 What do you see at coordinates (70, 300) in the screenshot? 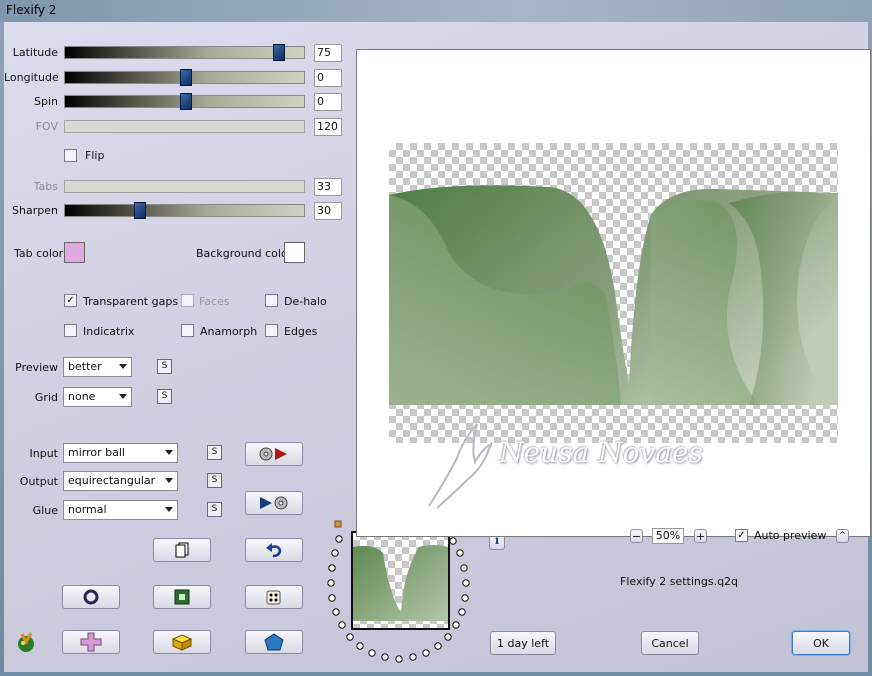
I see `transparent-gaps-checkbox: ✓` at bounding box center [70, 300].